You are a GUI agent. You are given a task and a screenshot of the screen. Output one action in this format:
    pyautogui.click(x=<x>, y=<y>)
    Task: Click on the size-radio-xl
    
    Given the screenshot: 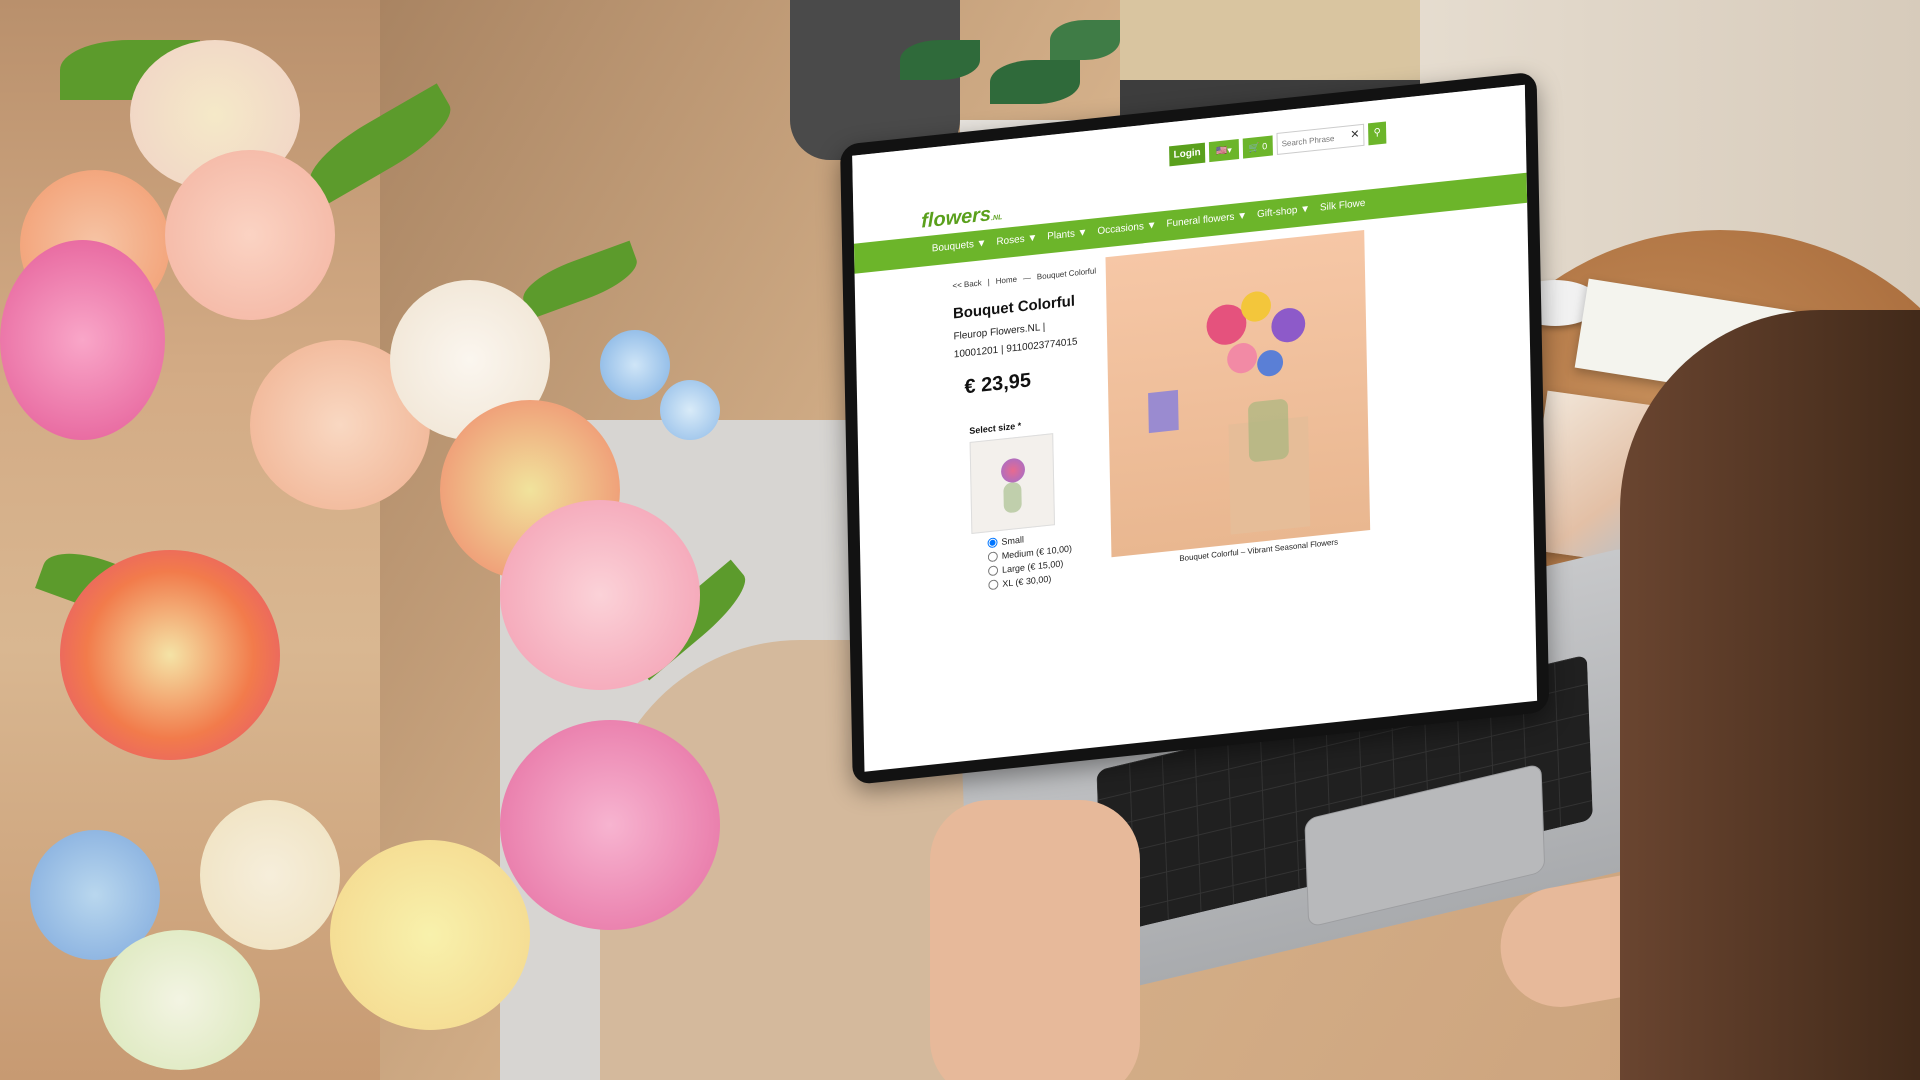 What is the action you would take?
    pyautogui.click(x=993, y=585)
    